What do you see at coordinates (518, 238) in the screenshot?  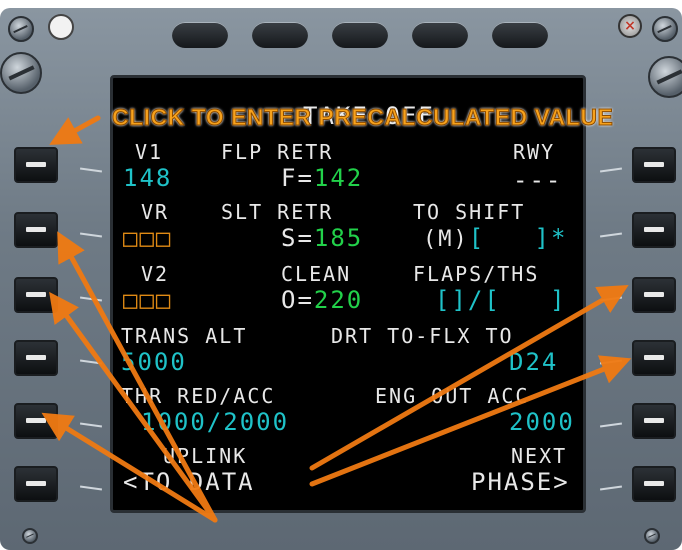 I see `to-shift-field: [ ]*` at bounding box center [518, 238].